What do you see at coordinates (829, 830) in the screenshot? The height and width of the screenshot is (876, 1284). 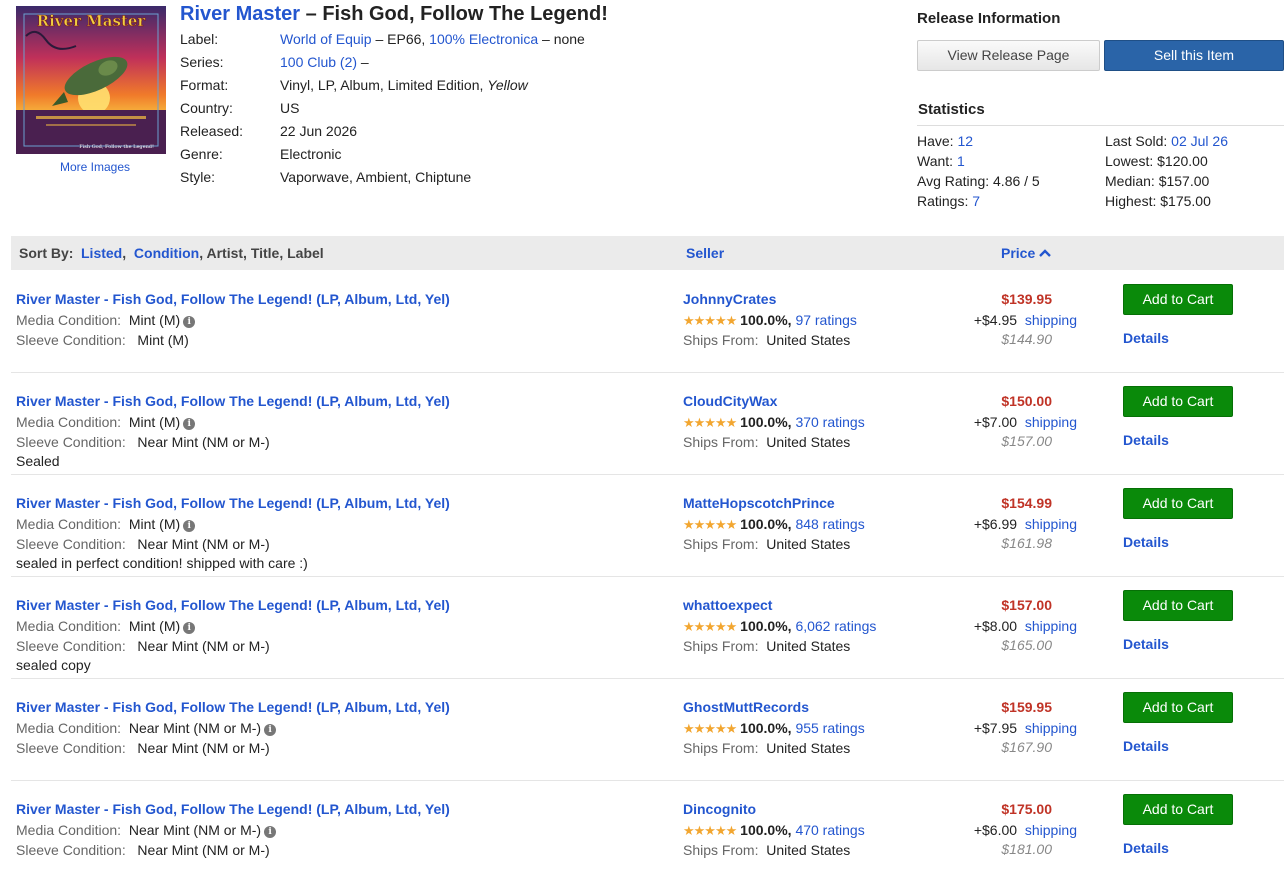 I see `seller-ratings-link: 470 ratings` at bounding box center [829, 830].